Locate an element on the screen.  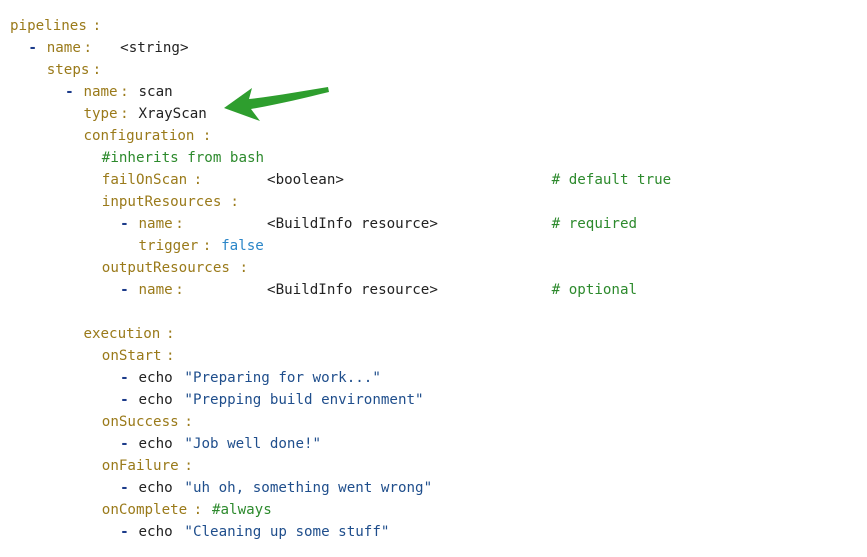
yaml-key: pipelines is located at coordinates (48, 26).